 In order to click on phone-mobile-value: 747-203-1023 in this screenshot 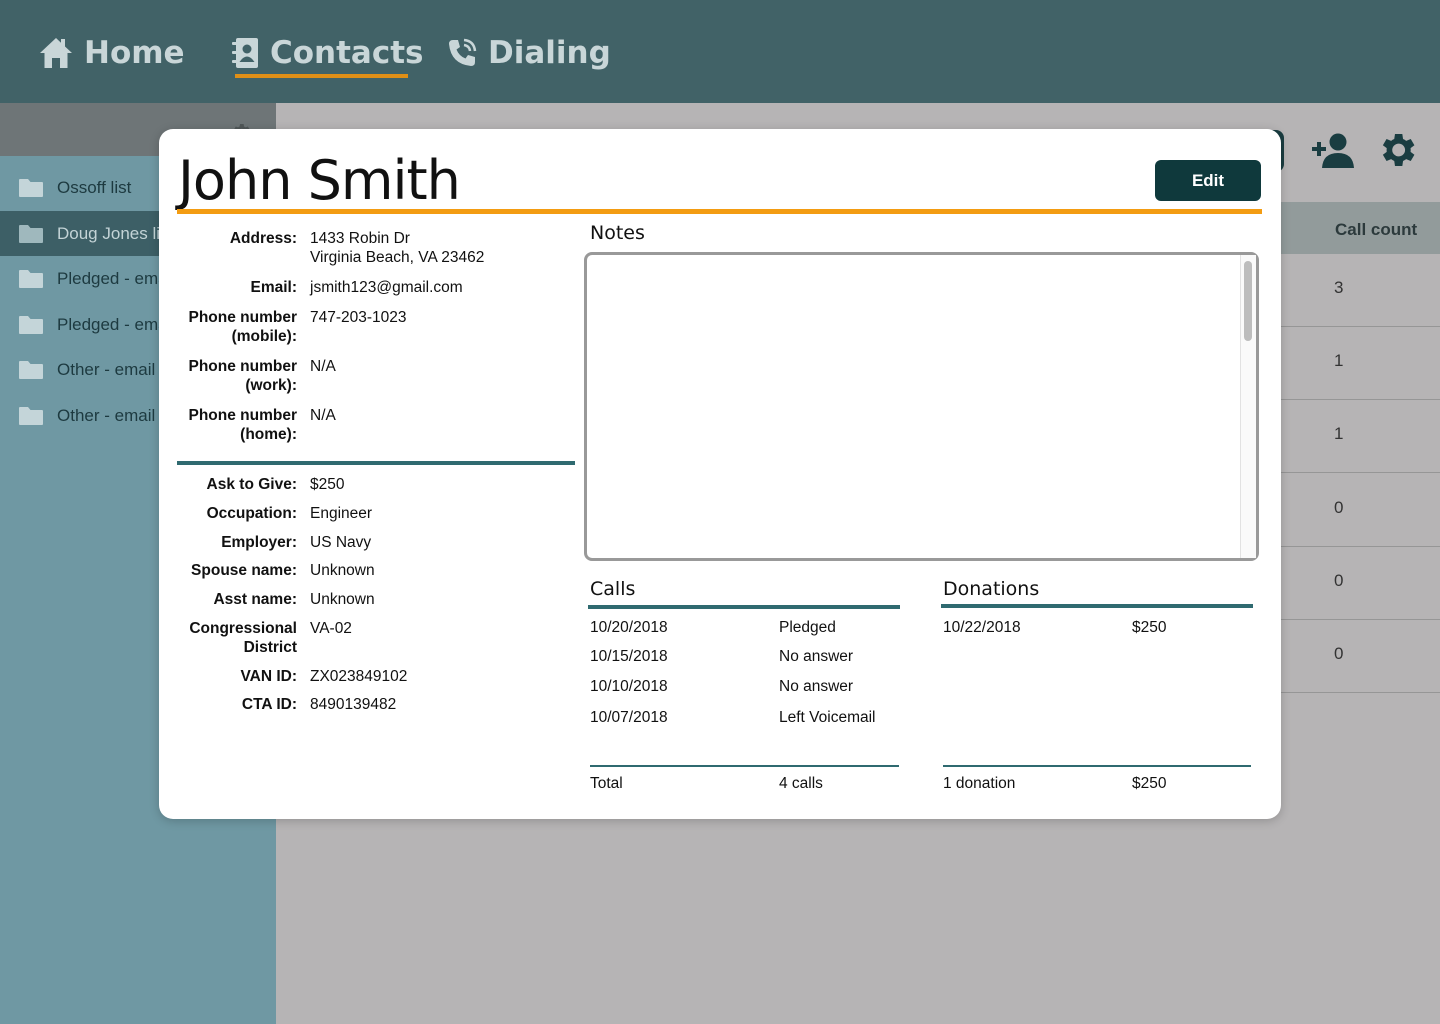, I will do `click(358, 317)`.